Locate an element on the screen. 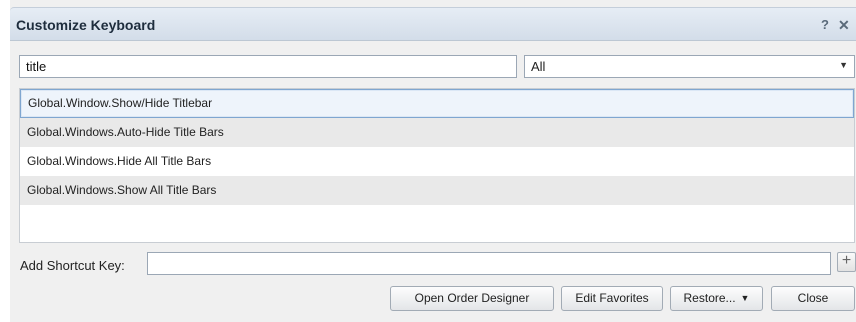 The height and width of the screenshot is (322, 856). search-input is located at coordinates (268, 66).